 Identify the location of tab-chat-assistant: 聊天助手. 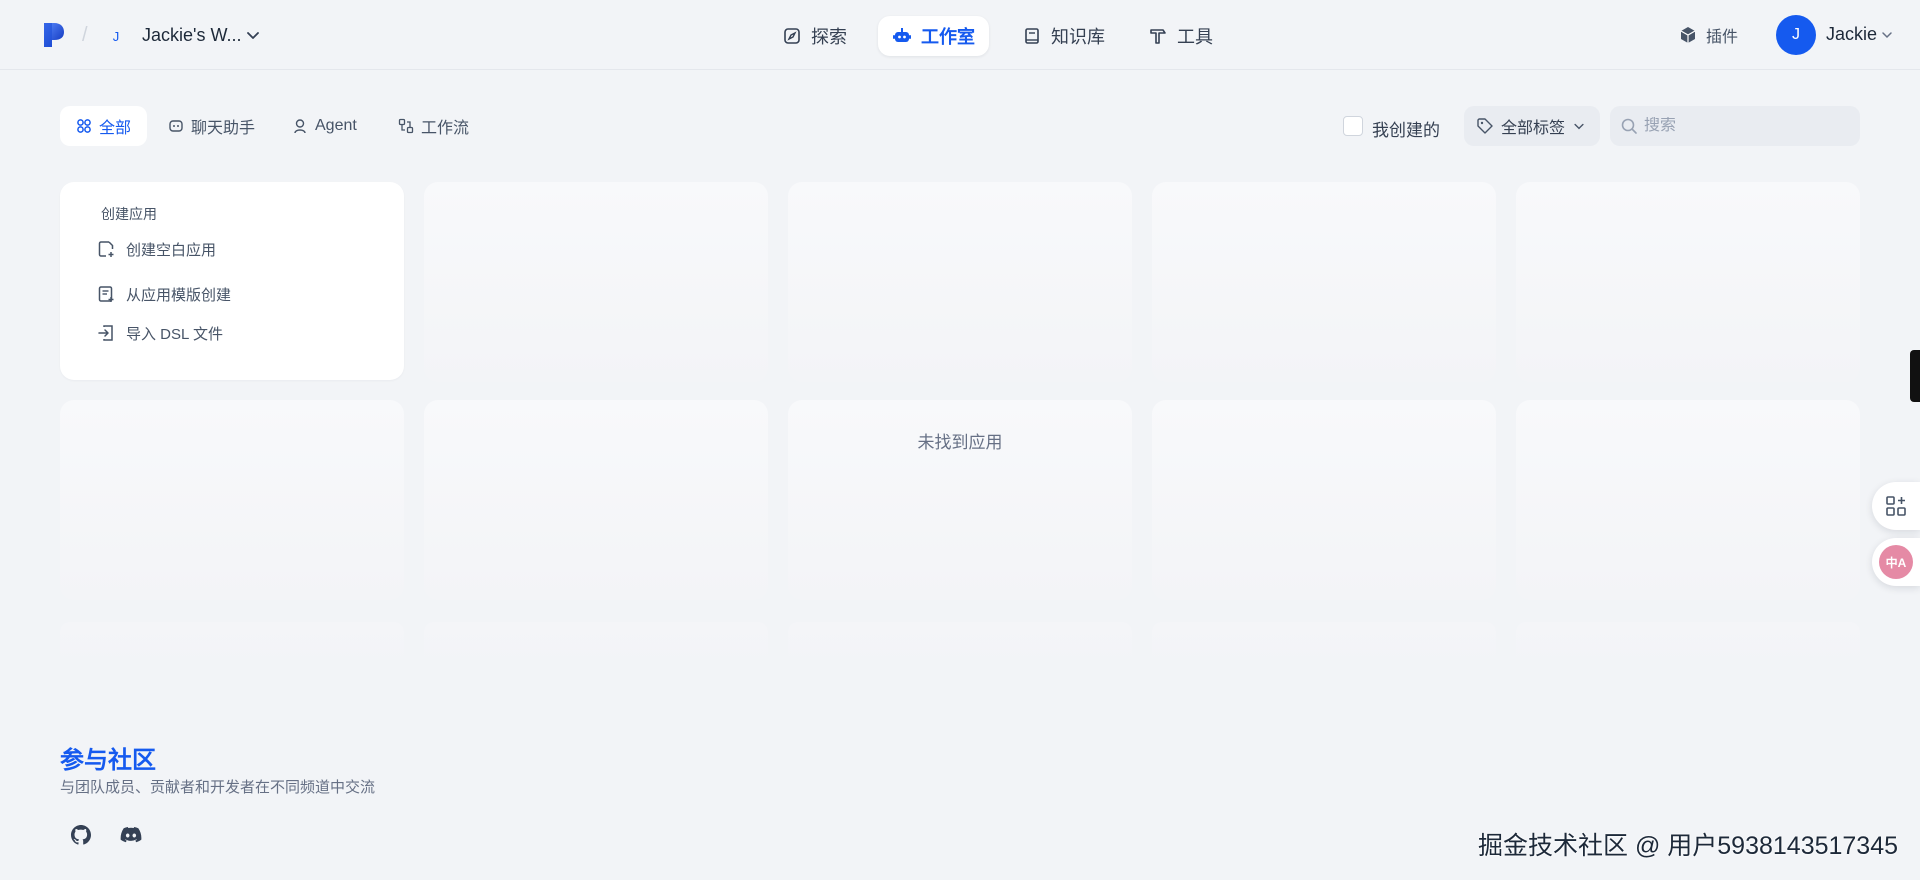
(211, 126).